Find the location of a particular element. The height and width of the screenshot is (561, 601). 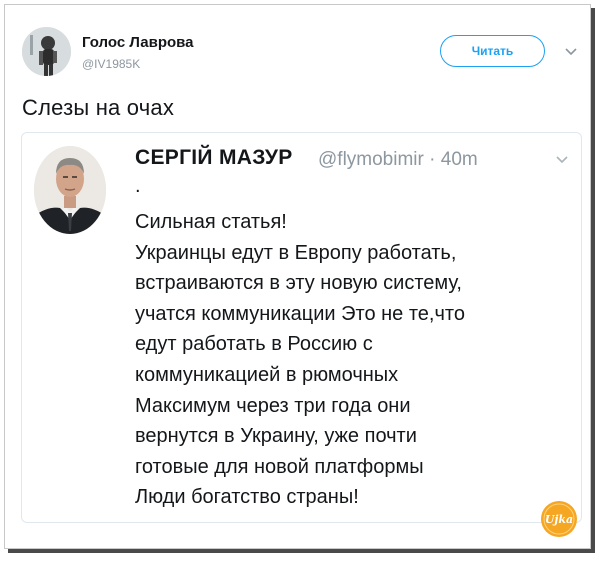

quoted-tweet-line: Украинцы едут в Европу работать, is located at coordinates (296, 252).